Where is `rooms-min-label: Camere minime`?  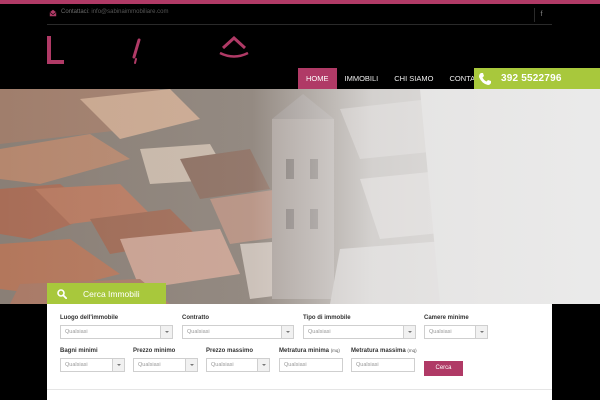 rooms-min-label: Camere minime is located at coordinates (446, 318).